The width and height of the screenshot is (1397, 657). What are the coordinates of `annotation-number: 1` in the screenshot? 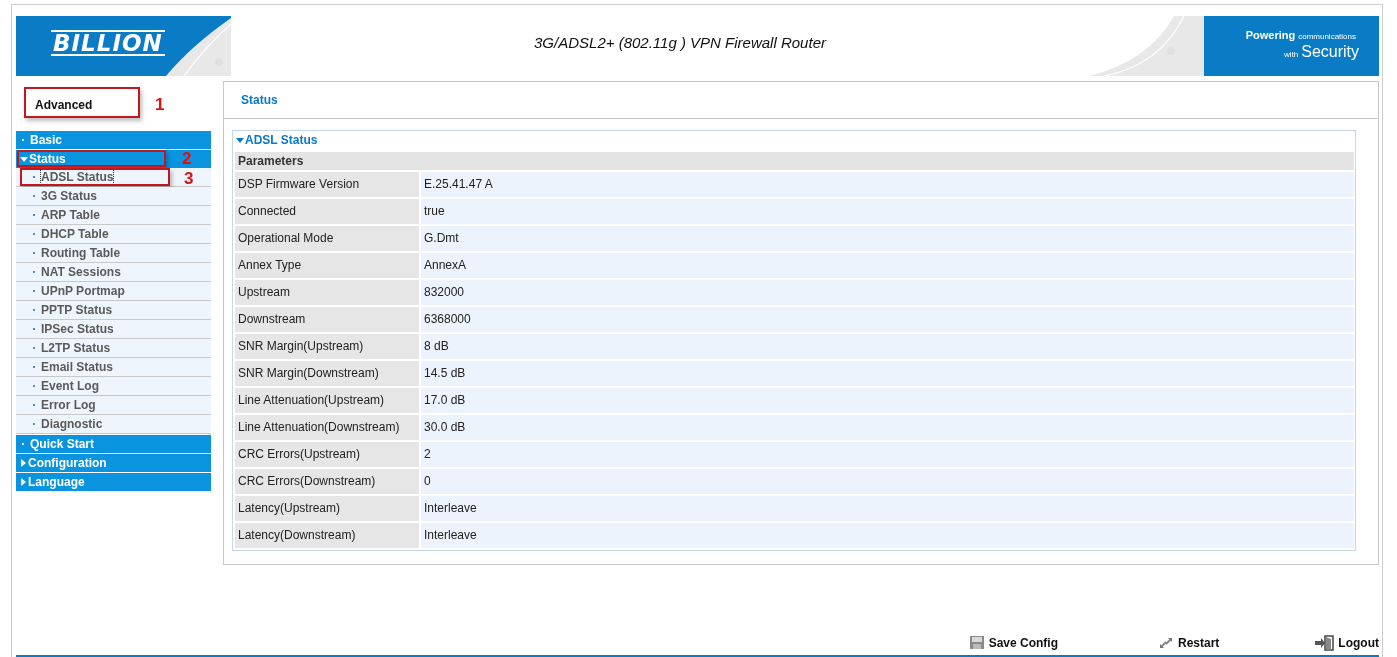 It's located at (160, 104).